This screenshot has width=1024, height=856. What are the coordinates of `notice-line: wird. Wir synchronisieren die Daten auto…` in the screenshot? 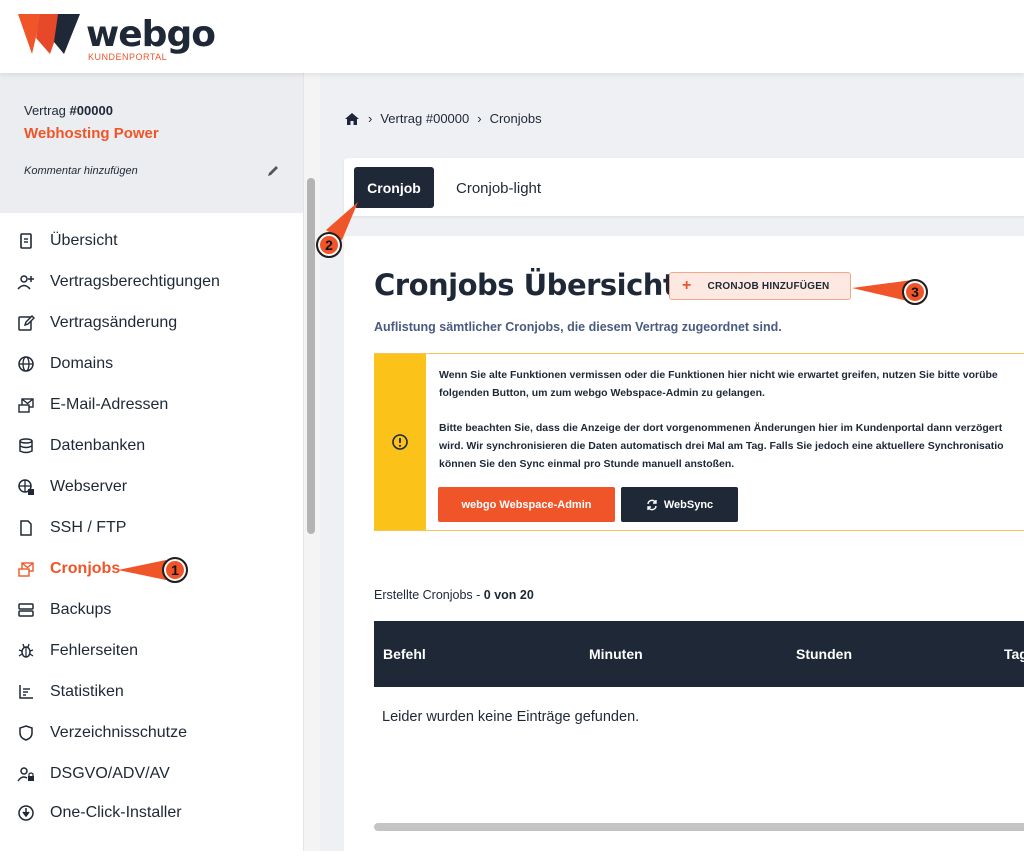 It's located at (721, 446).